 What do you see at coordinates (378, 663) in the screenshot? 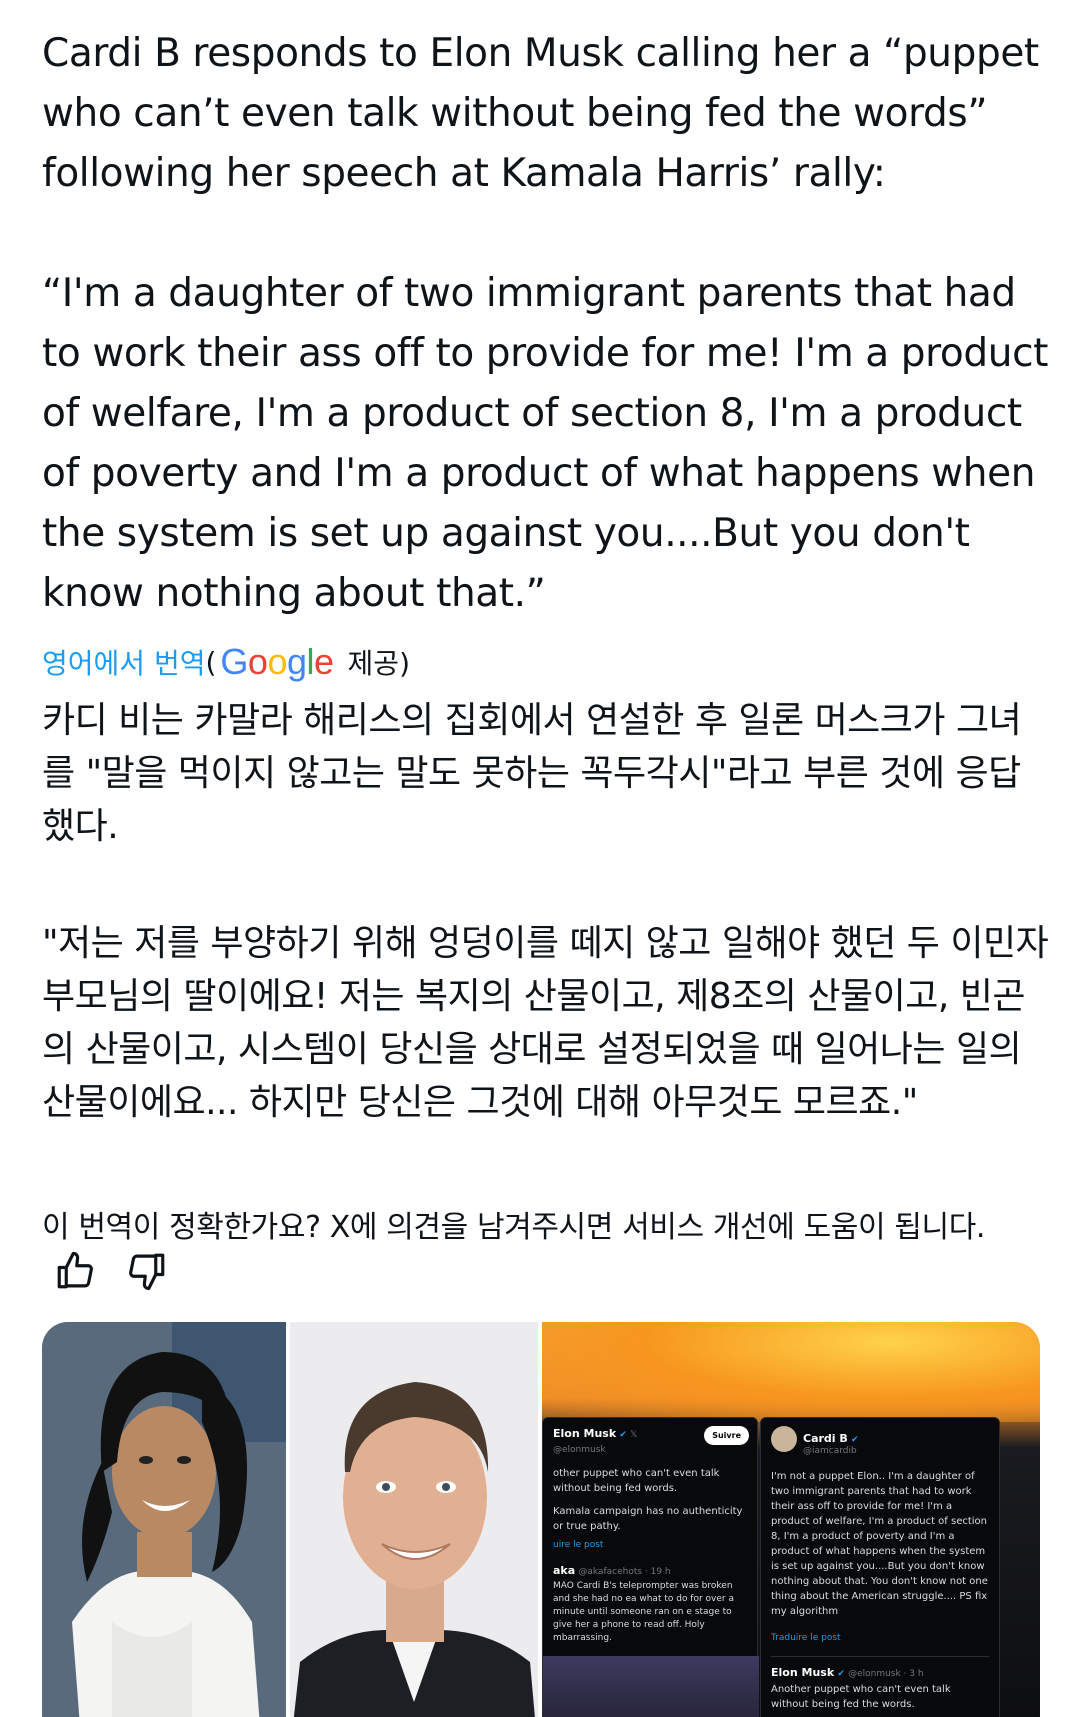
I see `provided-label: 제공)` at bounding box center [378, 663].